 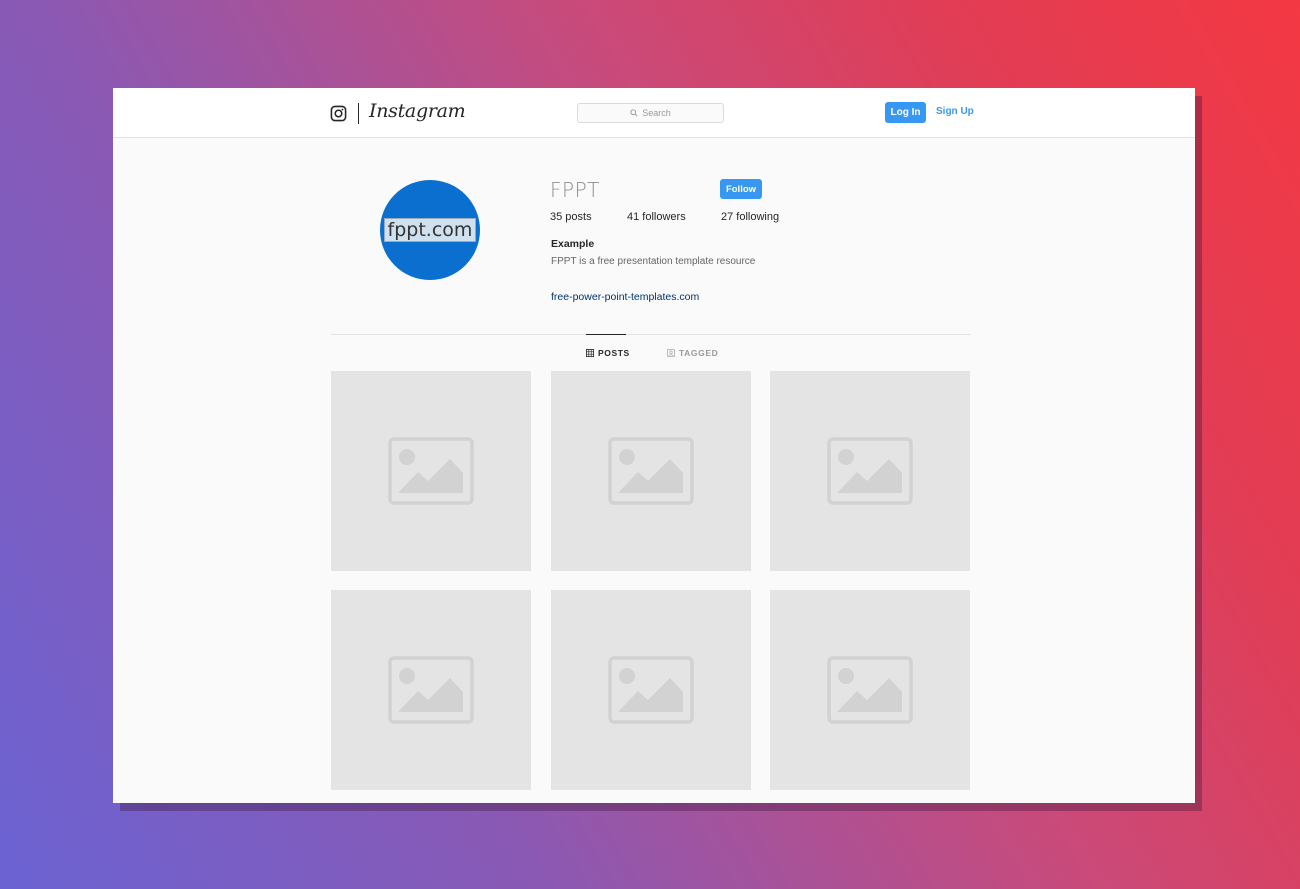 I want to click on instagram-camera-icon, so click(x=338, y=113).